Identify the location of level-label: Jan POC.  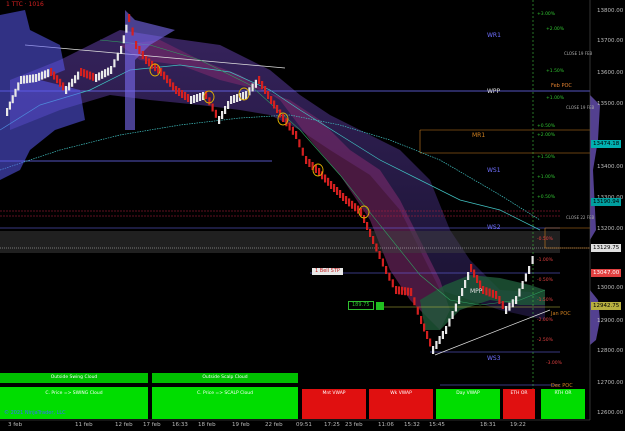
(561, 314).